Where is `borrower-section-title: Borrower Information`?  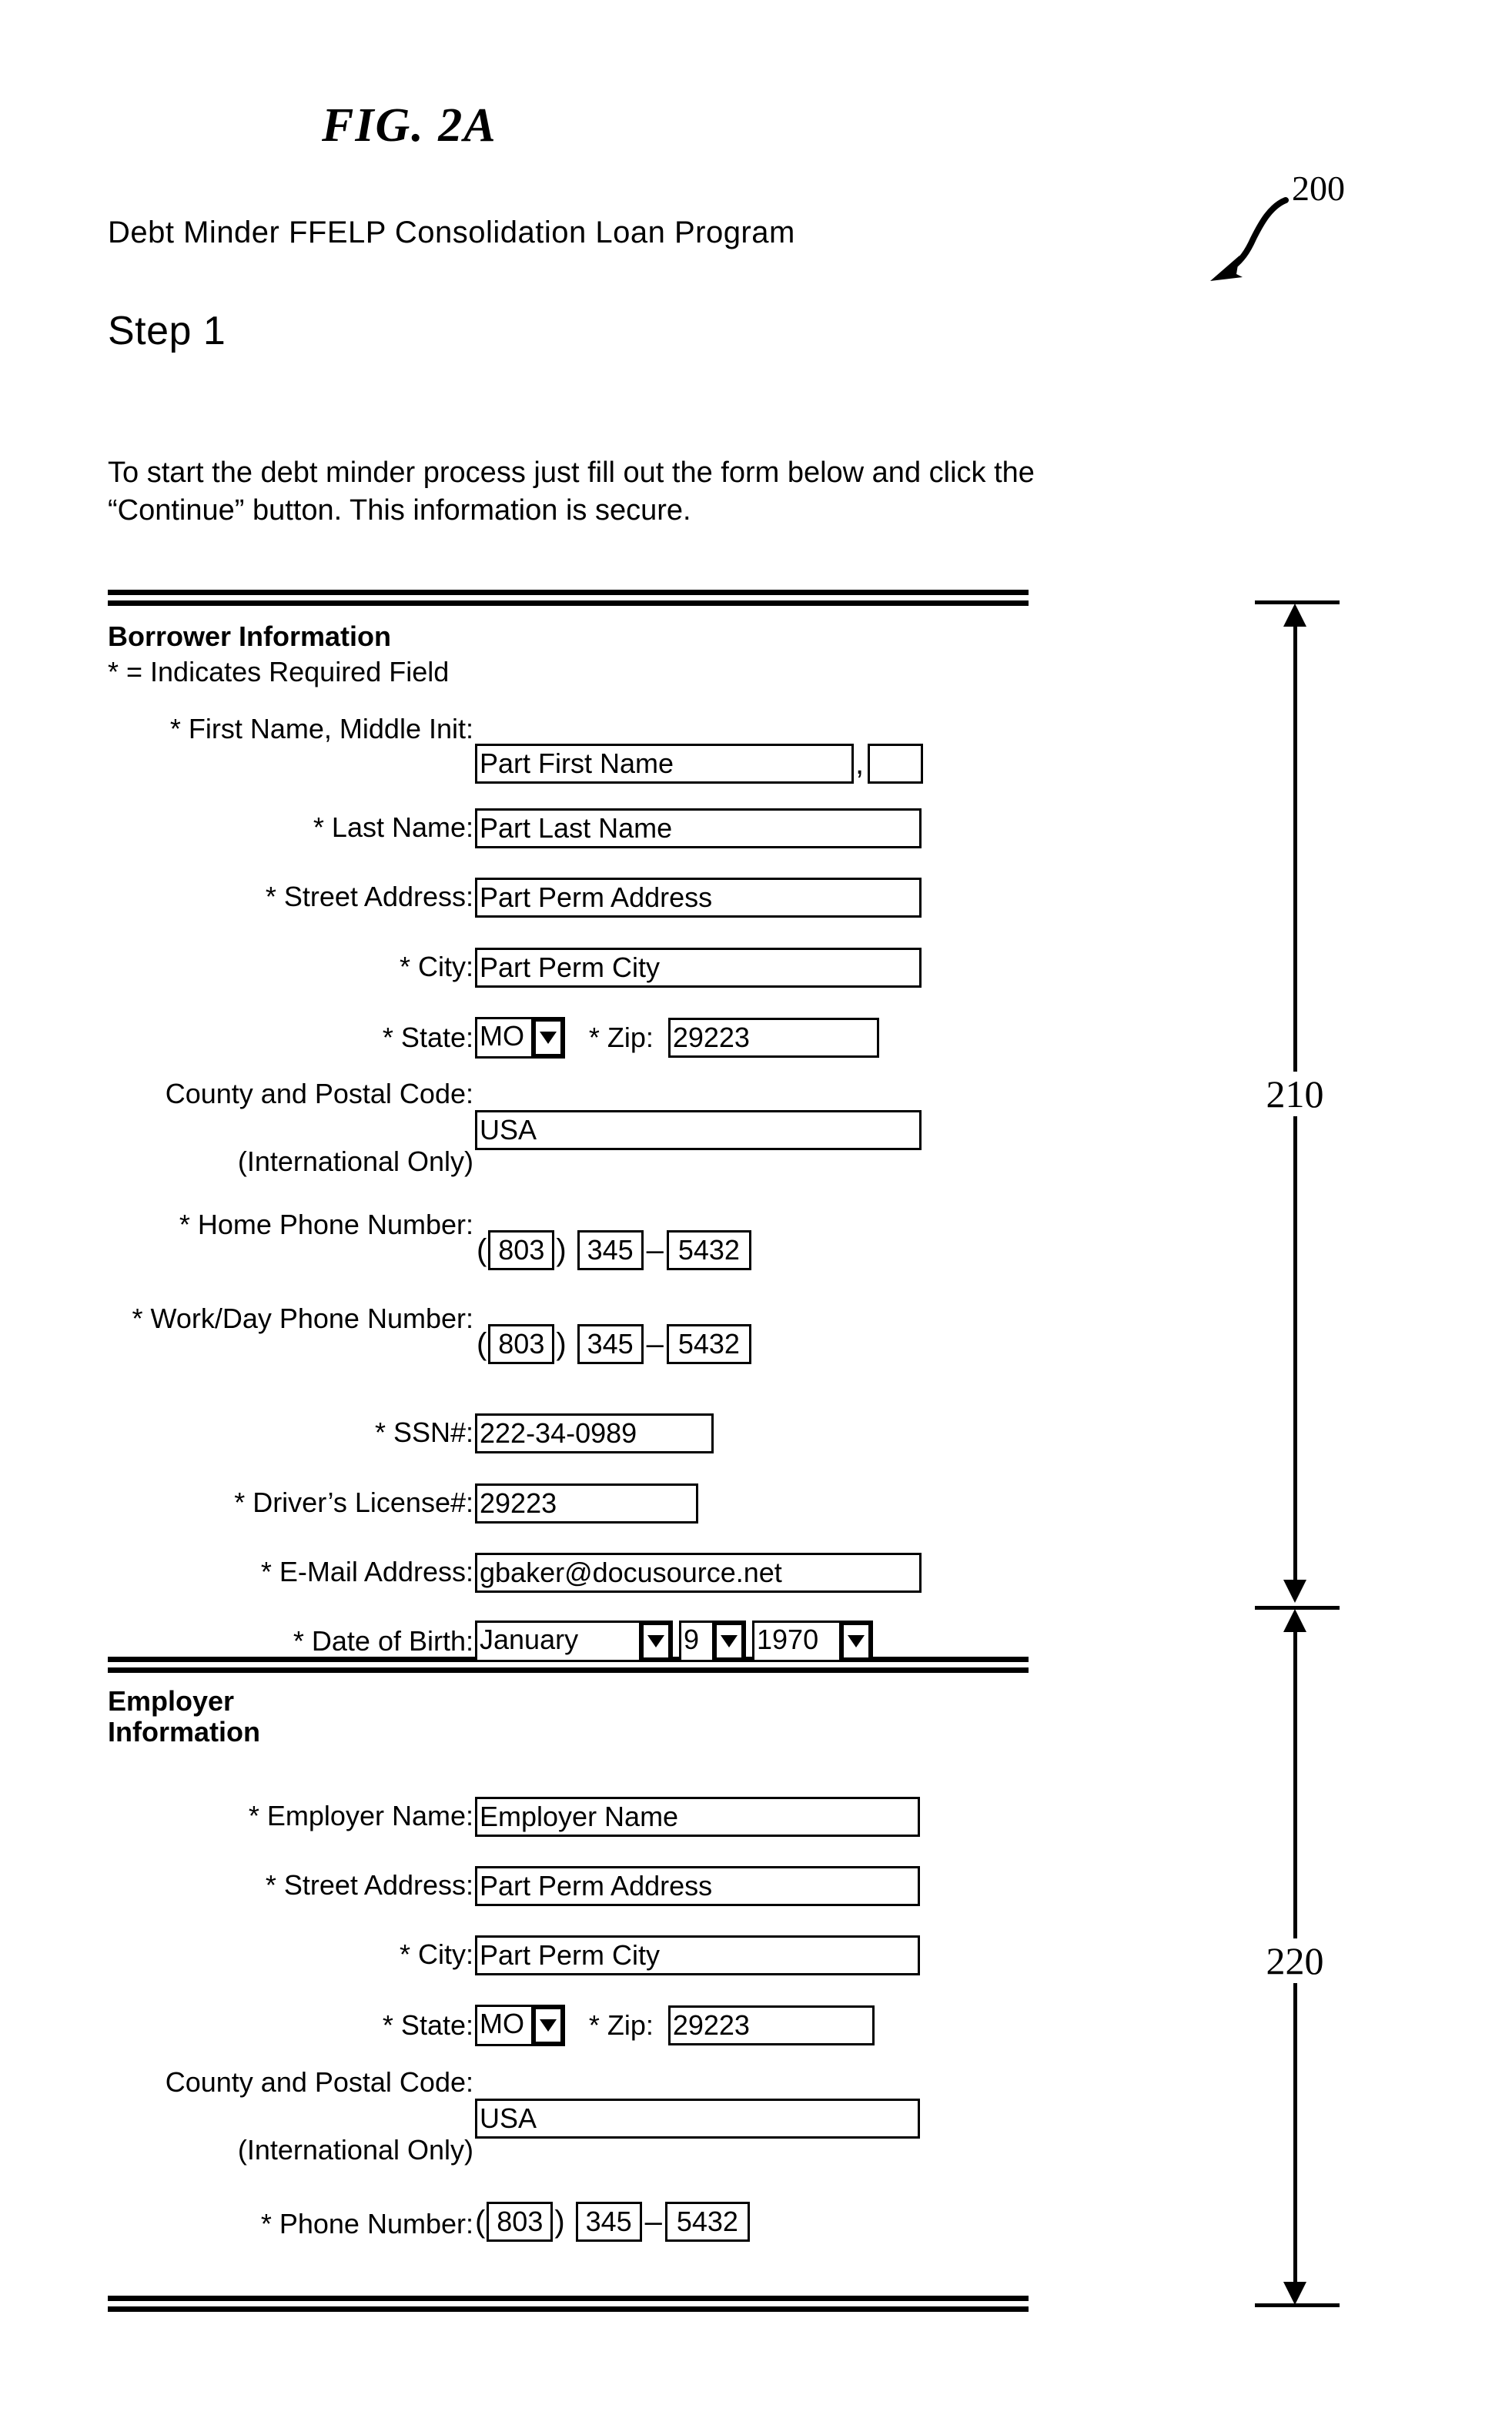 borrower-section-title: Borrower Information is located at coordinates (250, 636).